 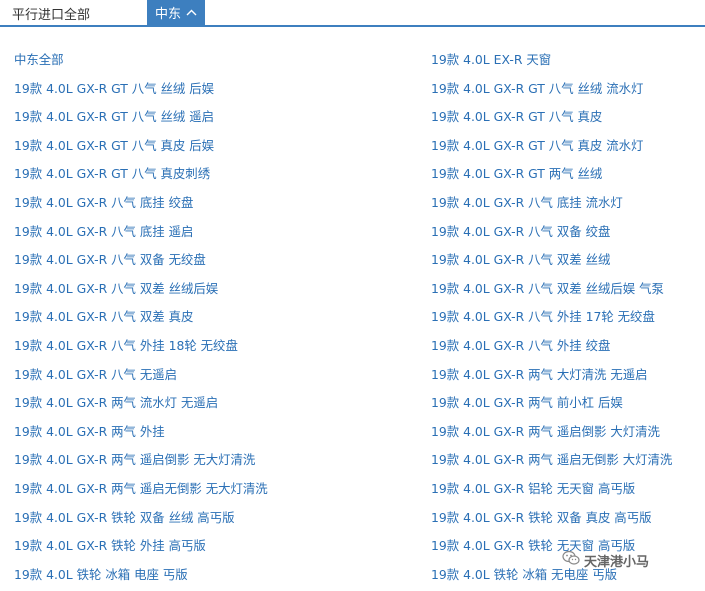 I want to click on model-link: 19款 4.0L GX-R 八气 底挂 流水灯, so click(x=567, y=203).